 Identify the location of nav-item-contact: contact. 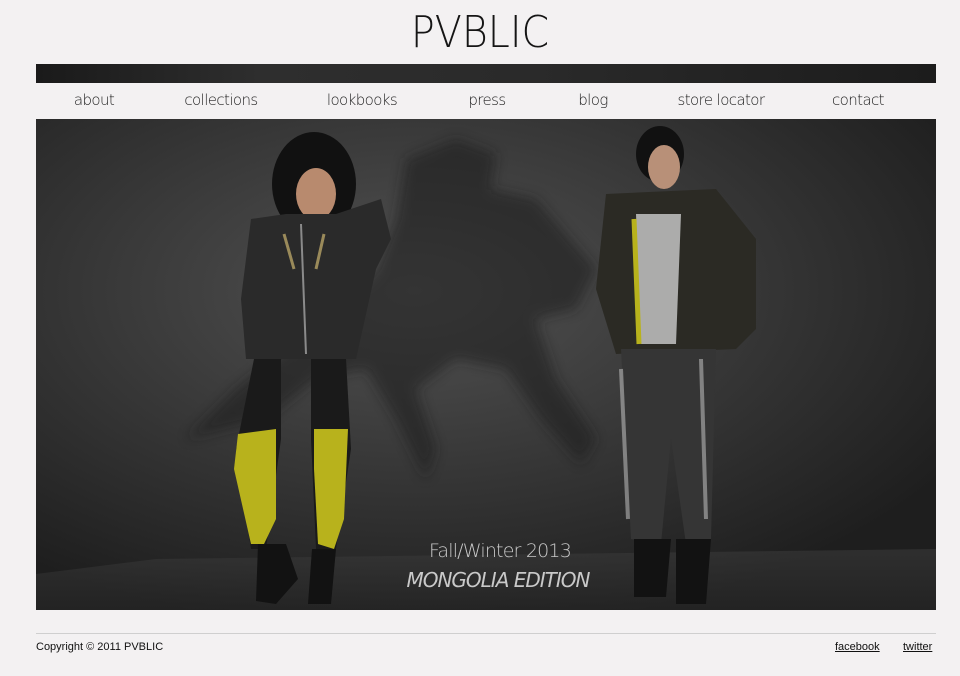
(858, 100).